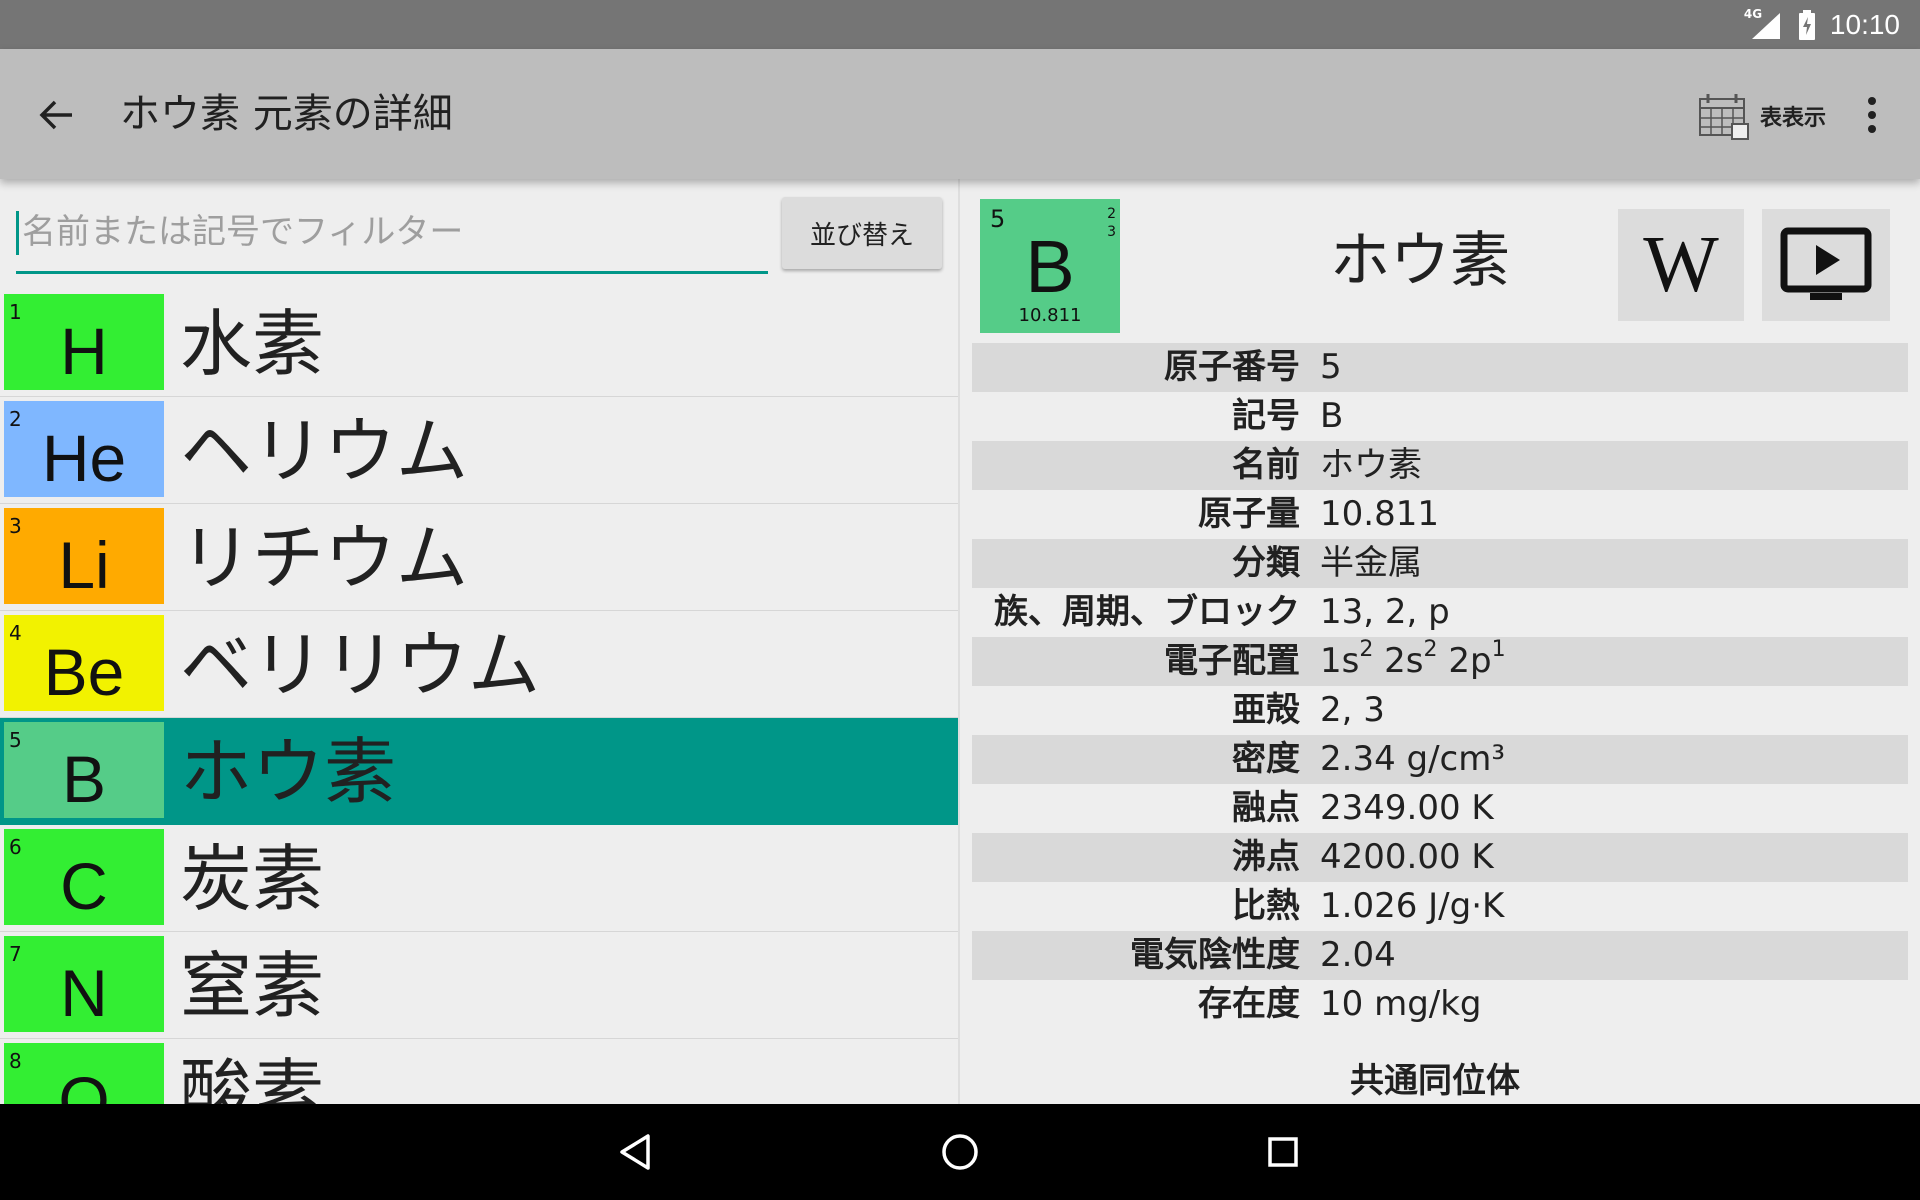  Describe the element at coordinates (1266, 710) in the screenshot. I see `property-label: 亜殻` at that location.